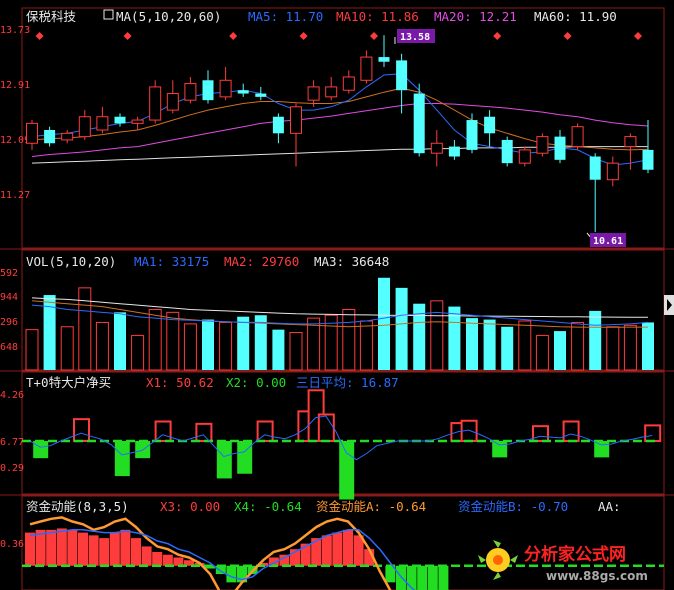  I want to click on price-tick-4: 11.27, so click(15, 195).